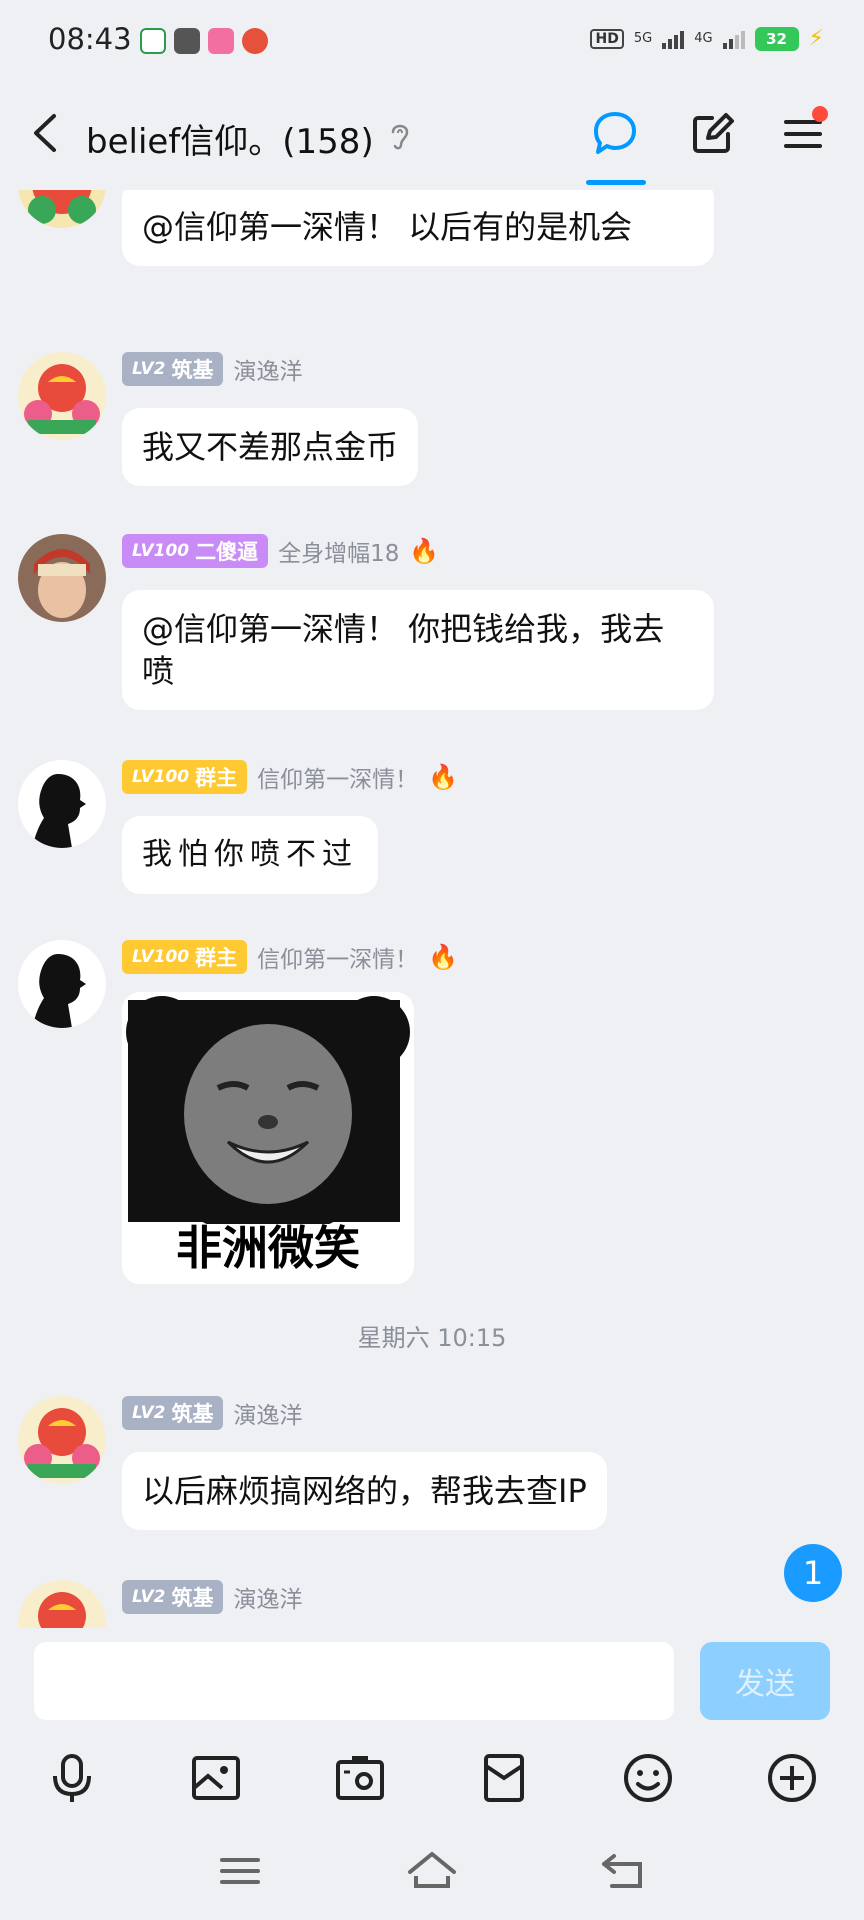 This screenshot has height=1920, width=864. What do you see at coordinates (338, 551) in the screenshot?
I see `sender-nickname: 全身增幅18` at bounding box center [338, 551].